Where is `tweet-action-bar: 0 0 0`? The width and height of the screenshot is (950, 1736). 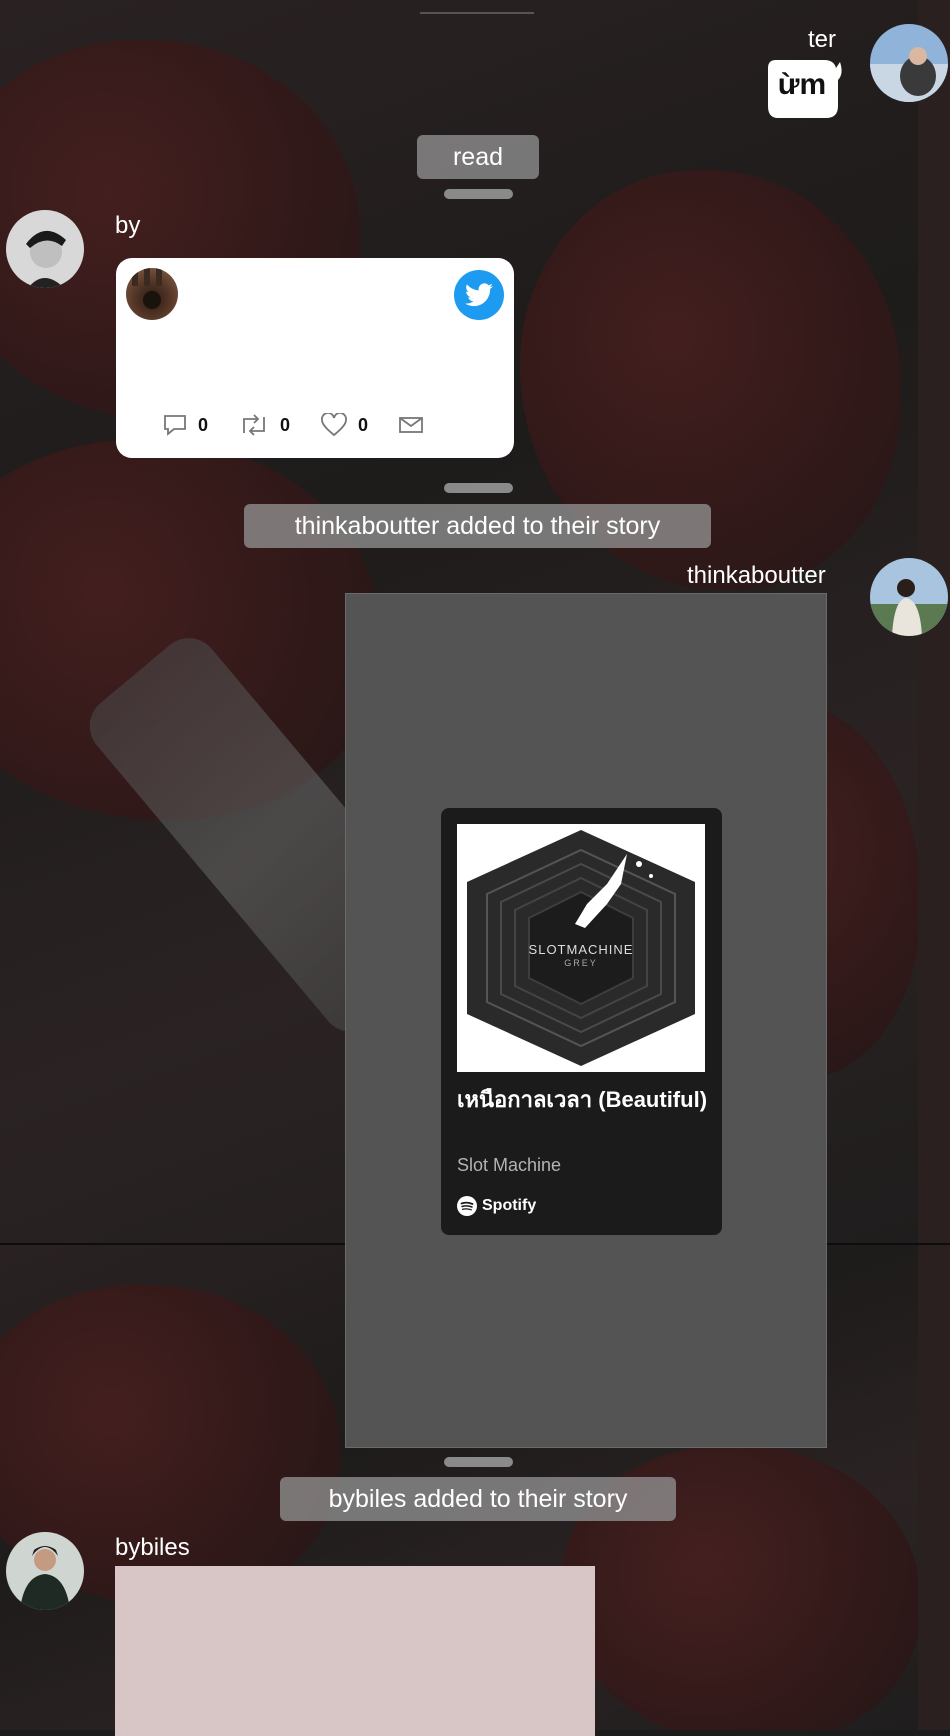 tweet-action-bar: 0 0 0 is located at coordinates (313, 425).